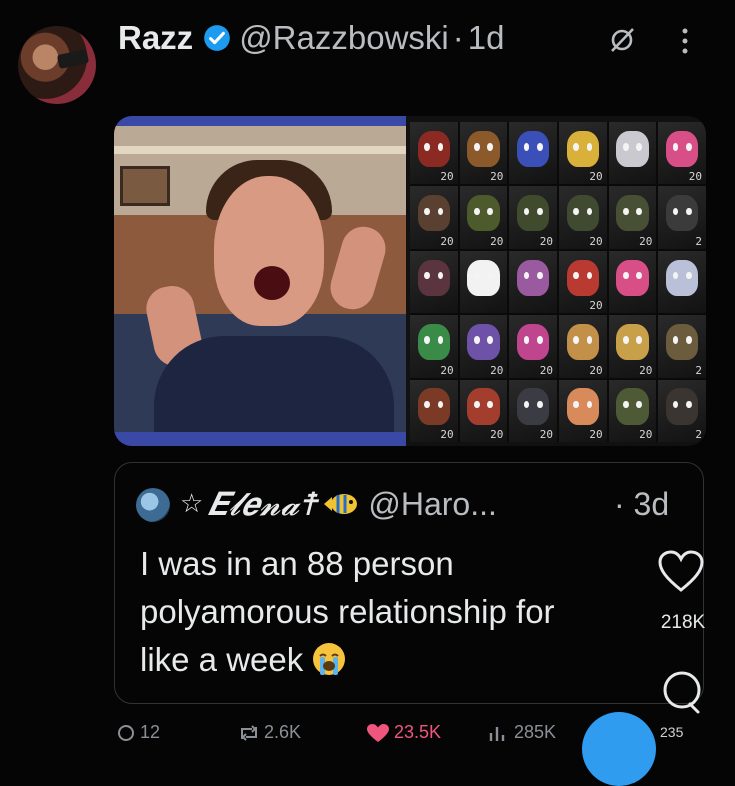  I want to click on post-header: Razz @Razzbowski · 1d, so click(311, 38).